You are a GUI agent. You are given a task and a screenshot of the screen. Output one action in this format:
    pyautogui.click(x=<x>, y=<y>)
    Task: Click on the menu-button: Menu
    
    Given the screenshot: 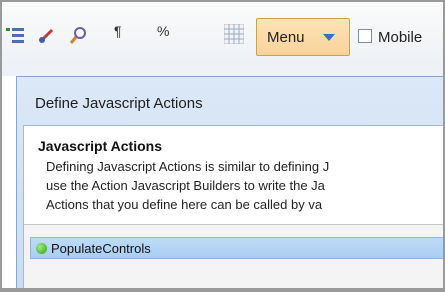 What is the action you would take?
    pyautogui.click(x=303, y=37)
    